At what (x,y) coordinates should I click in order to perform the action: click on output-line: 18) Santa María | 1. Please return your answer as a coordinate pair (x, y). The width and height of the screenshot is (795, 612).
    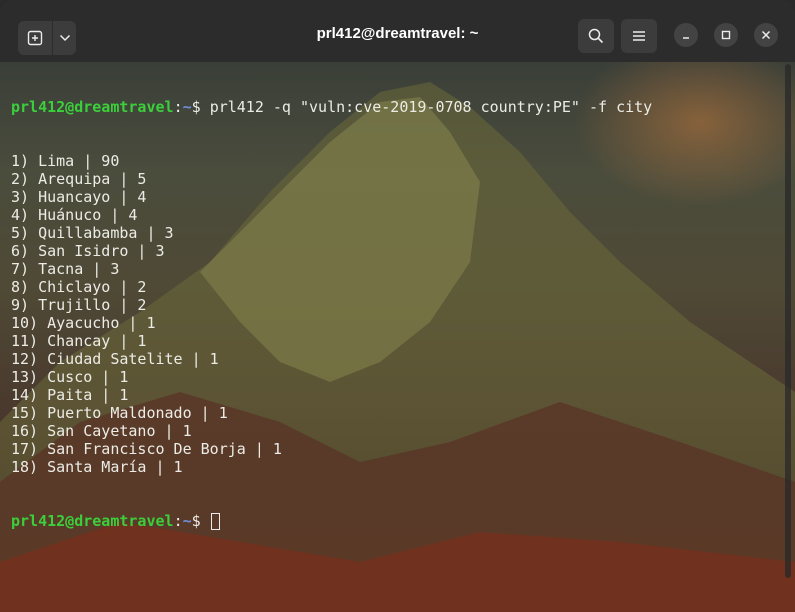
    Looking at the image, I should click on (97, 467).